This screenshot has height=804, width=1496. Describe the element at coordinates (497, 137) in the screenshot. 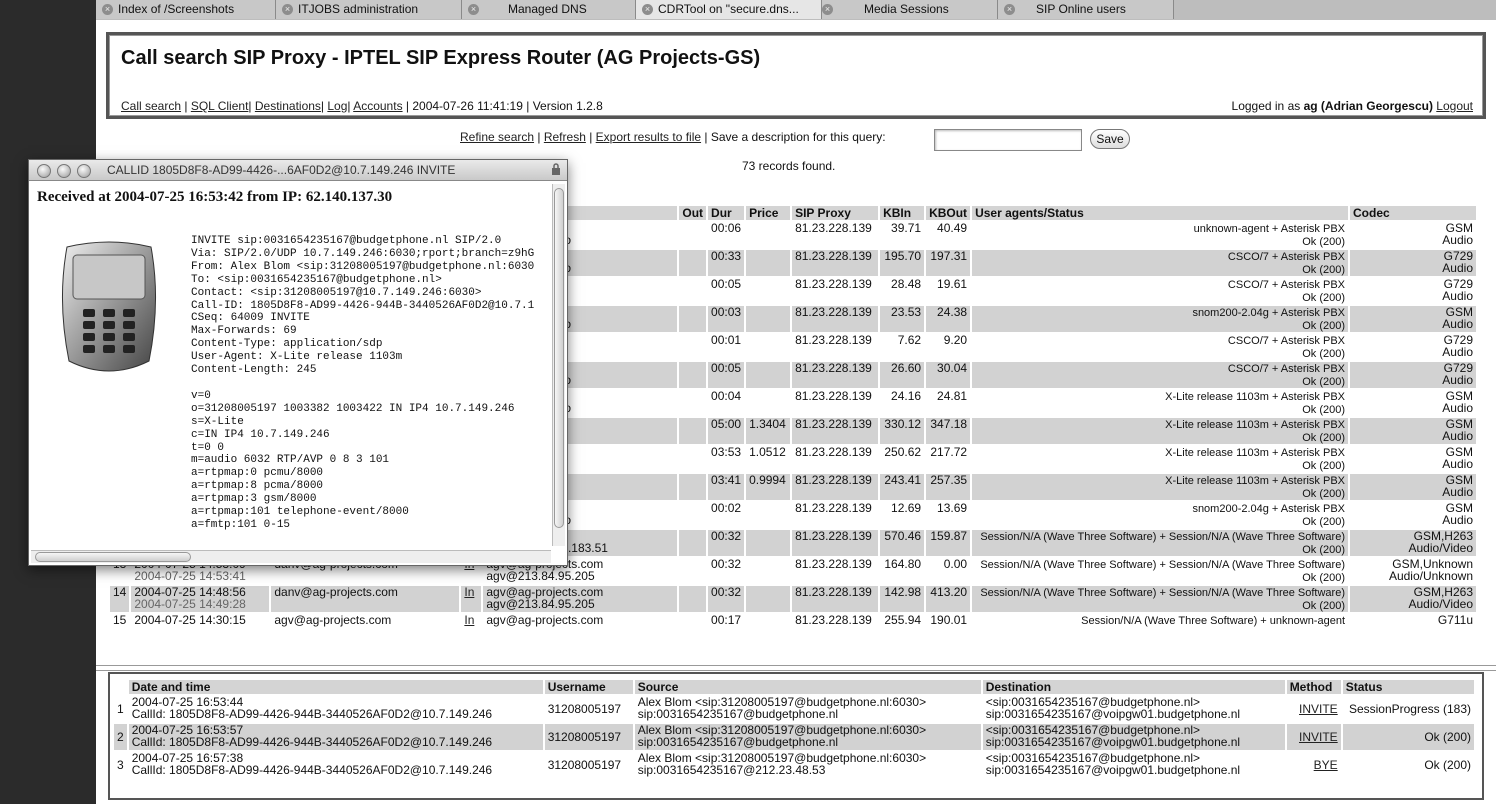

I see `refine-search-link: Refine search` at that location.